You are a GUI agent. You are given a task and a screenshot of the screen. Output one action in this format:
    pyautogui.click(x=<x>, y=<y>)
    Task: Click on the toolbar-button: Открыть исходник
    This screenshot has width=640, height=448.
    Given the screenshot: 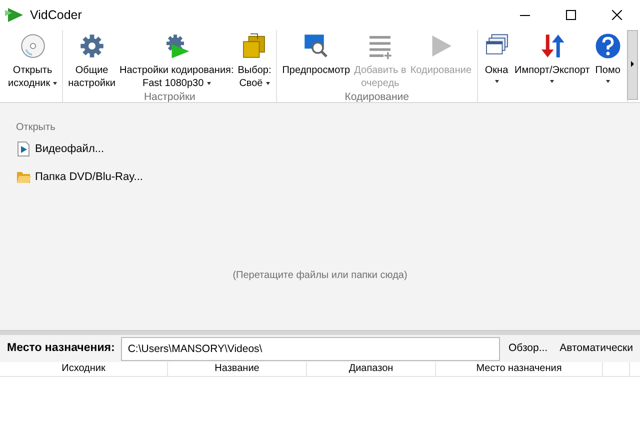 What is the action you would take?
    pyautogui.click(x=33, y=60)
    